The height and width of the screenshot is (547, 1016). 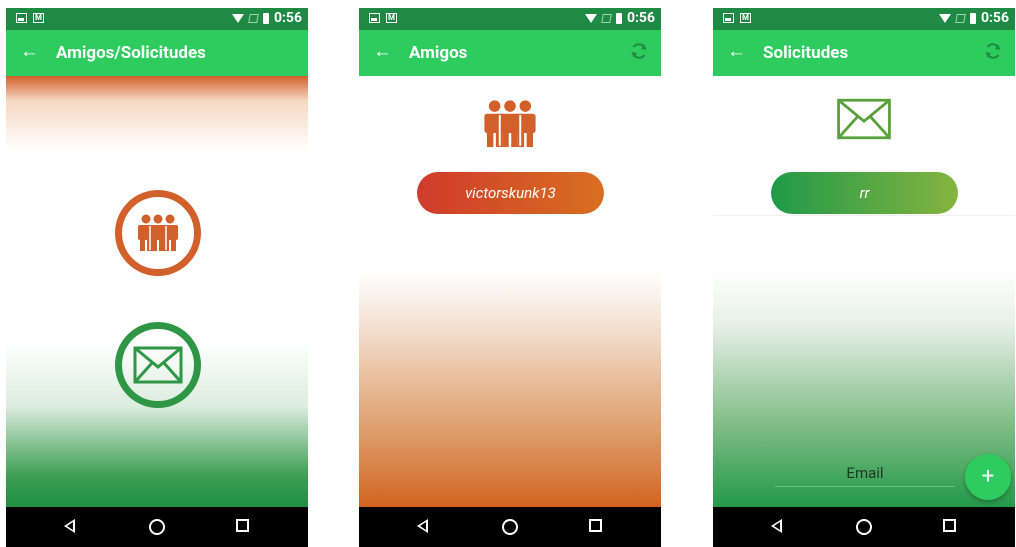 I want to click on app-bar: ← Amigos/Solicitudes, so click(x=157, y=53).